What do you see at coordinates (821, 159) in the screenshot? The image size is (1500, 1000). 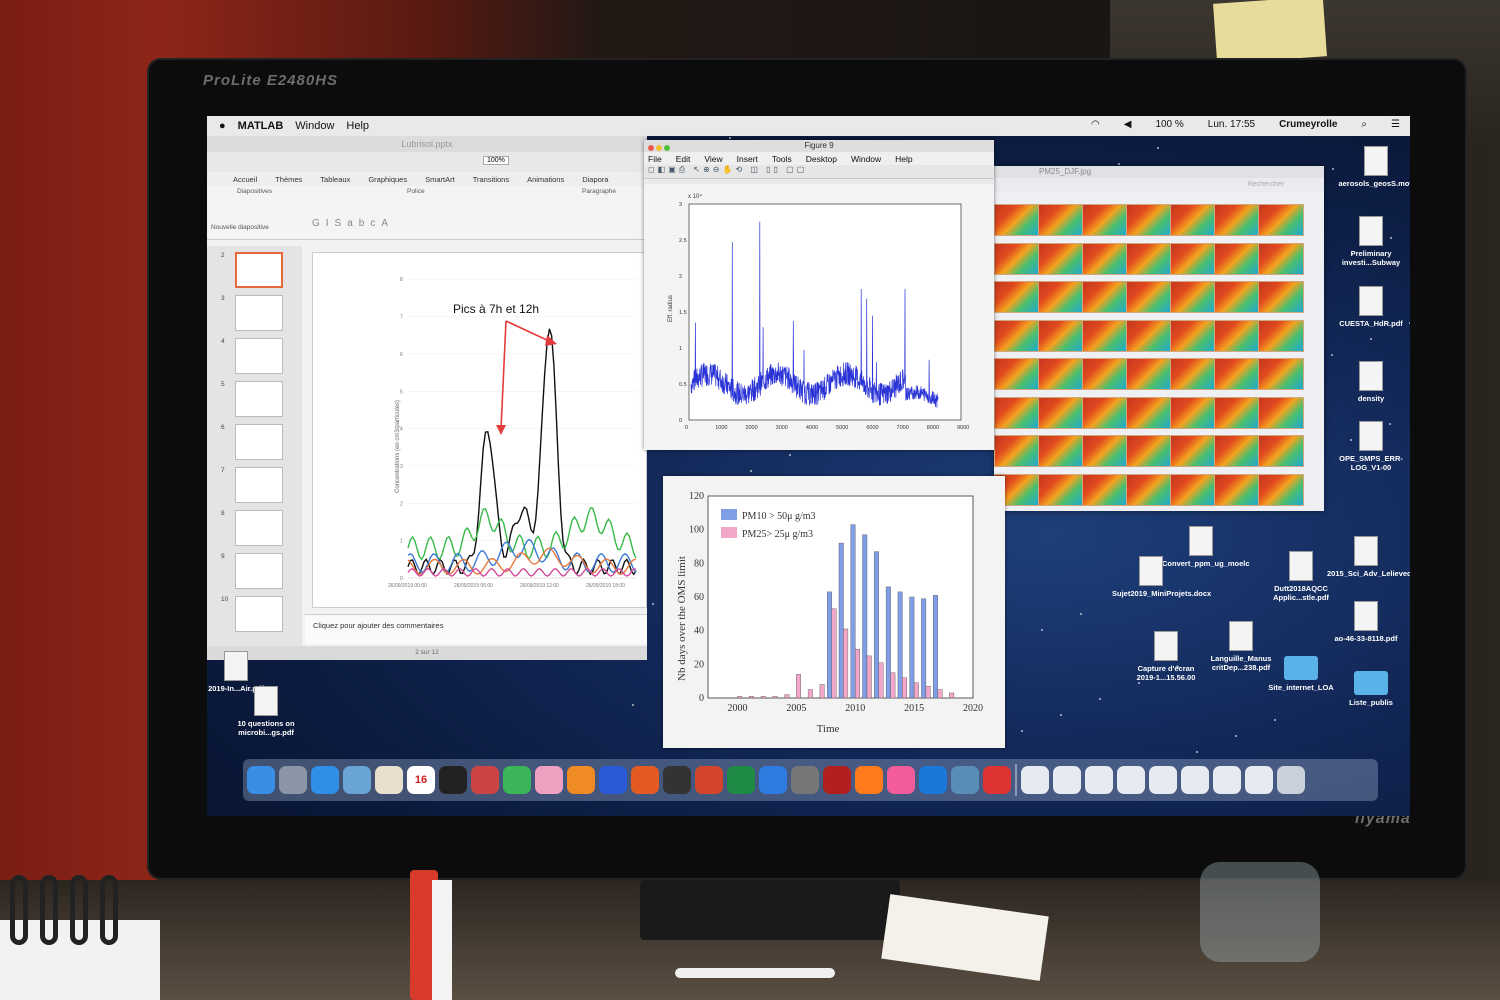 I see `fig-menu-desktop: Desktop` at bounding box center [821, 159].